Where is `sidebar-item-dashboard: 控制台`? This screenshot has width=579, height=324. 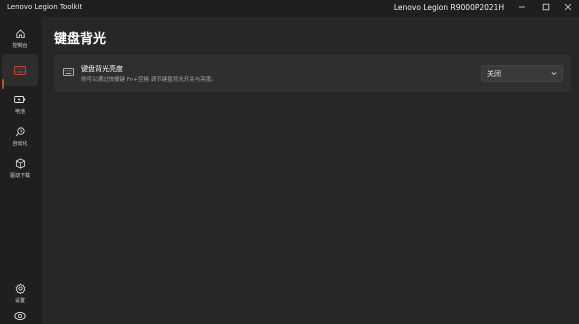
sidebar-item-dashboard: 控制台 is located at coordinates (20, 38).